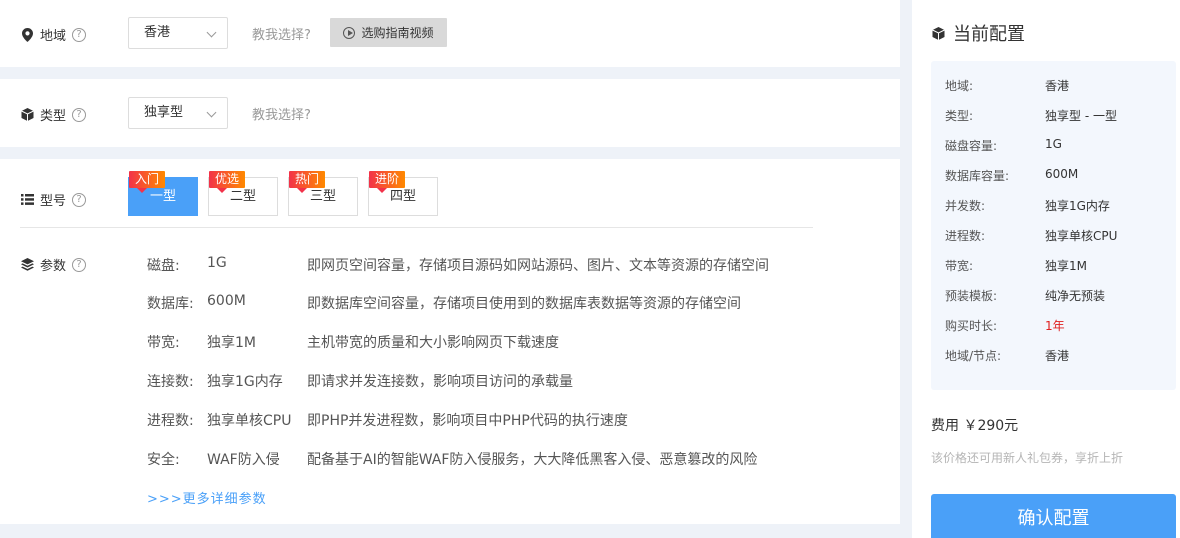  I want to click on layers-icon, so click(27, 265).